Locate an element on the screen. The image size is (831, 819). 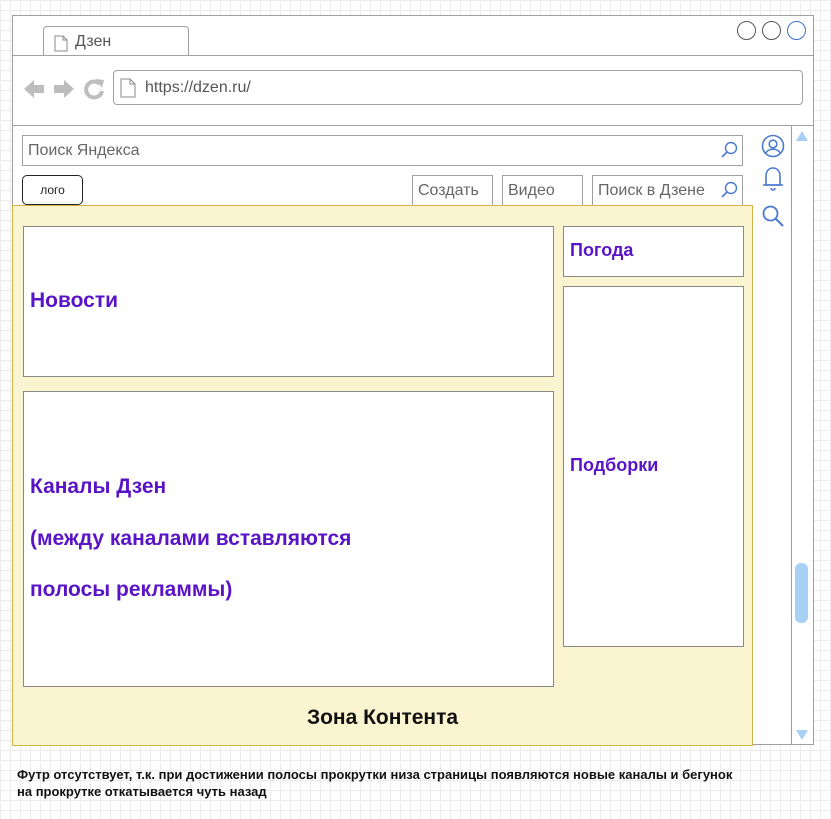
news-block: Новости is located at coordinates (288, 301).